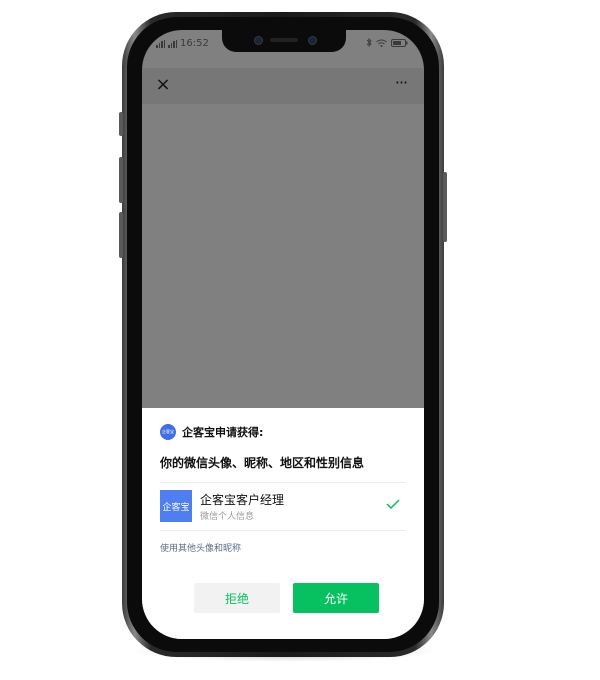  Describe the element at coordinates (163, 85) in the screenshot. I see `close-icon: ×` at that location.